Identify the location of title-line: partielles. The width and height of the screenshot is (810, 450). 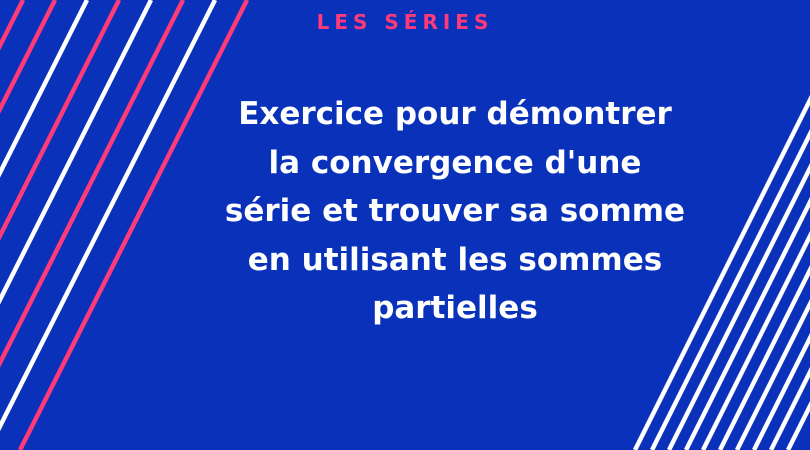
(455, 308).